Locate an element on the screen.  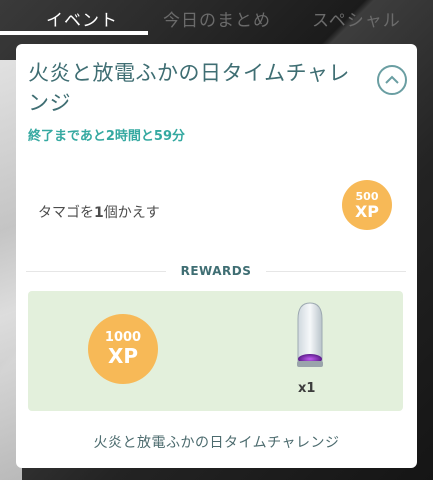
reward-xp-value: 1000 is located at coordinates (123, 337).